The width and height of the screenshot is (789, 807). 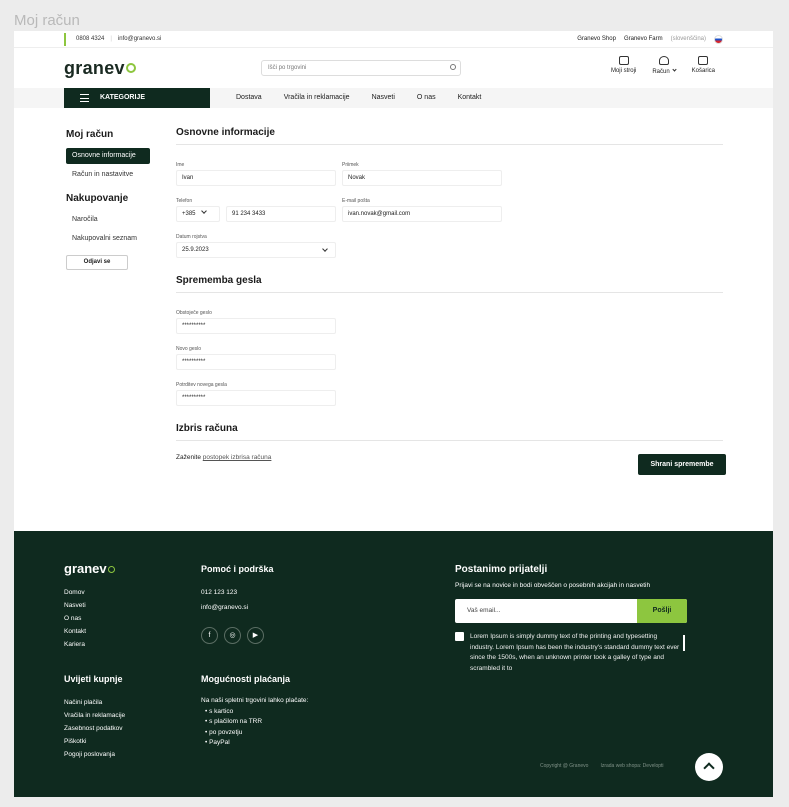 I want to click on top-email: info@granevo.si, so click(x=139, y=39).